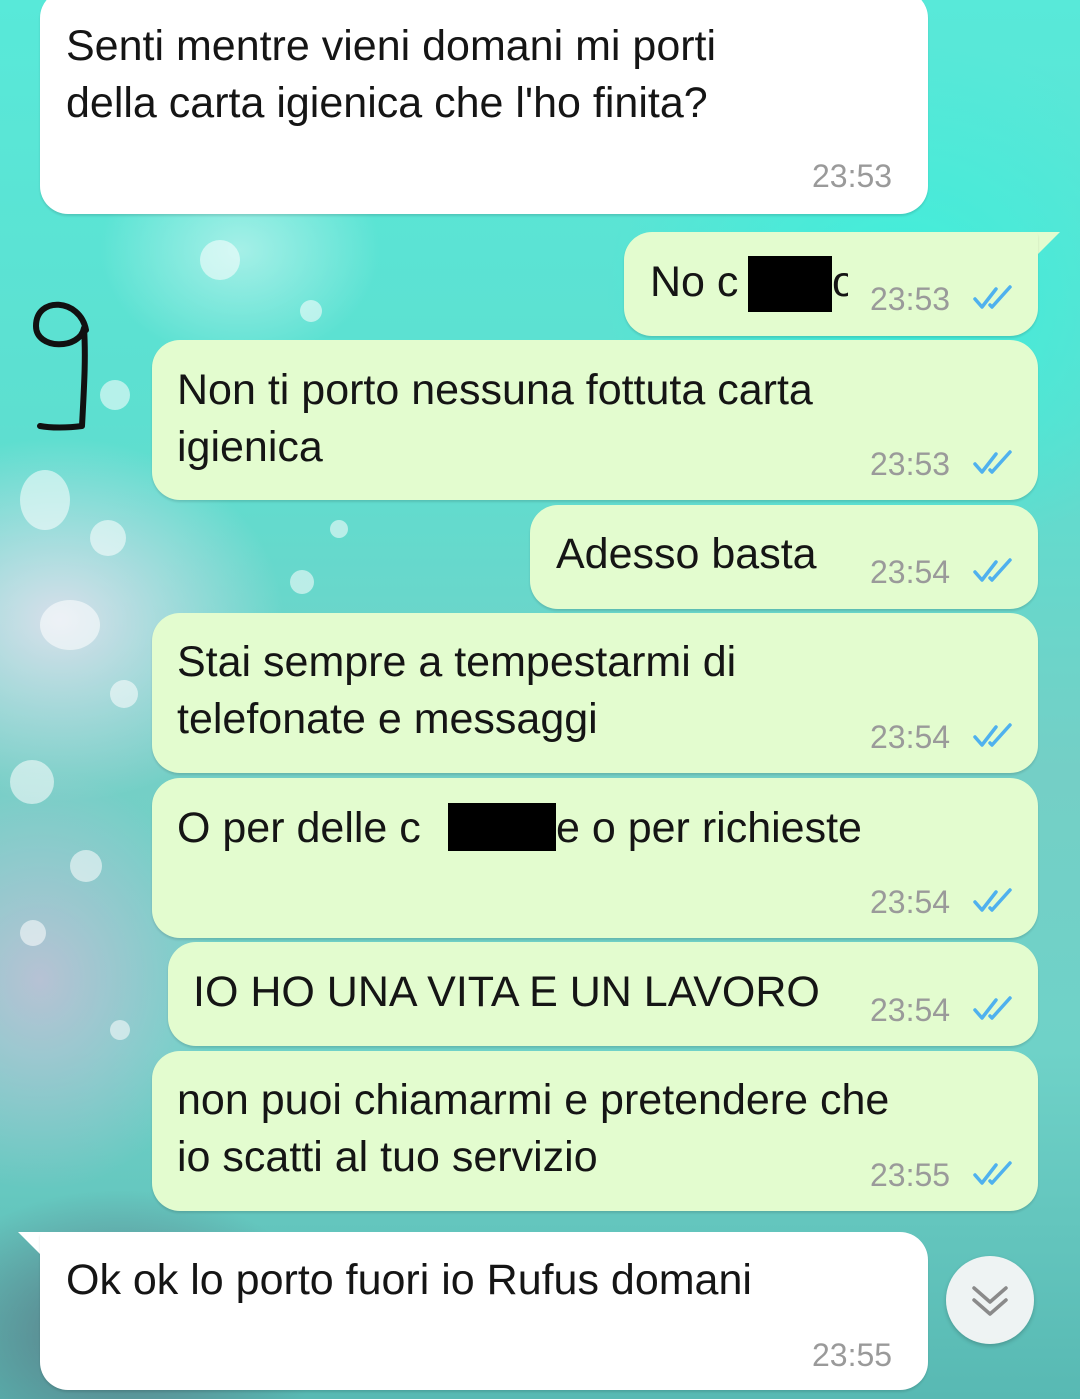  What do you see at coordinates (533, 1100) in the screenshot?
I see `message-text: non puoi chiamarmi e pretendere che` at bounding box center [533, 1100].